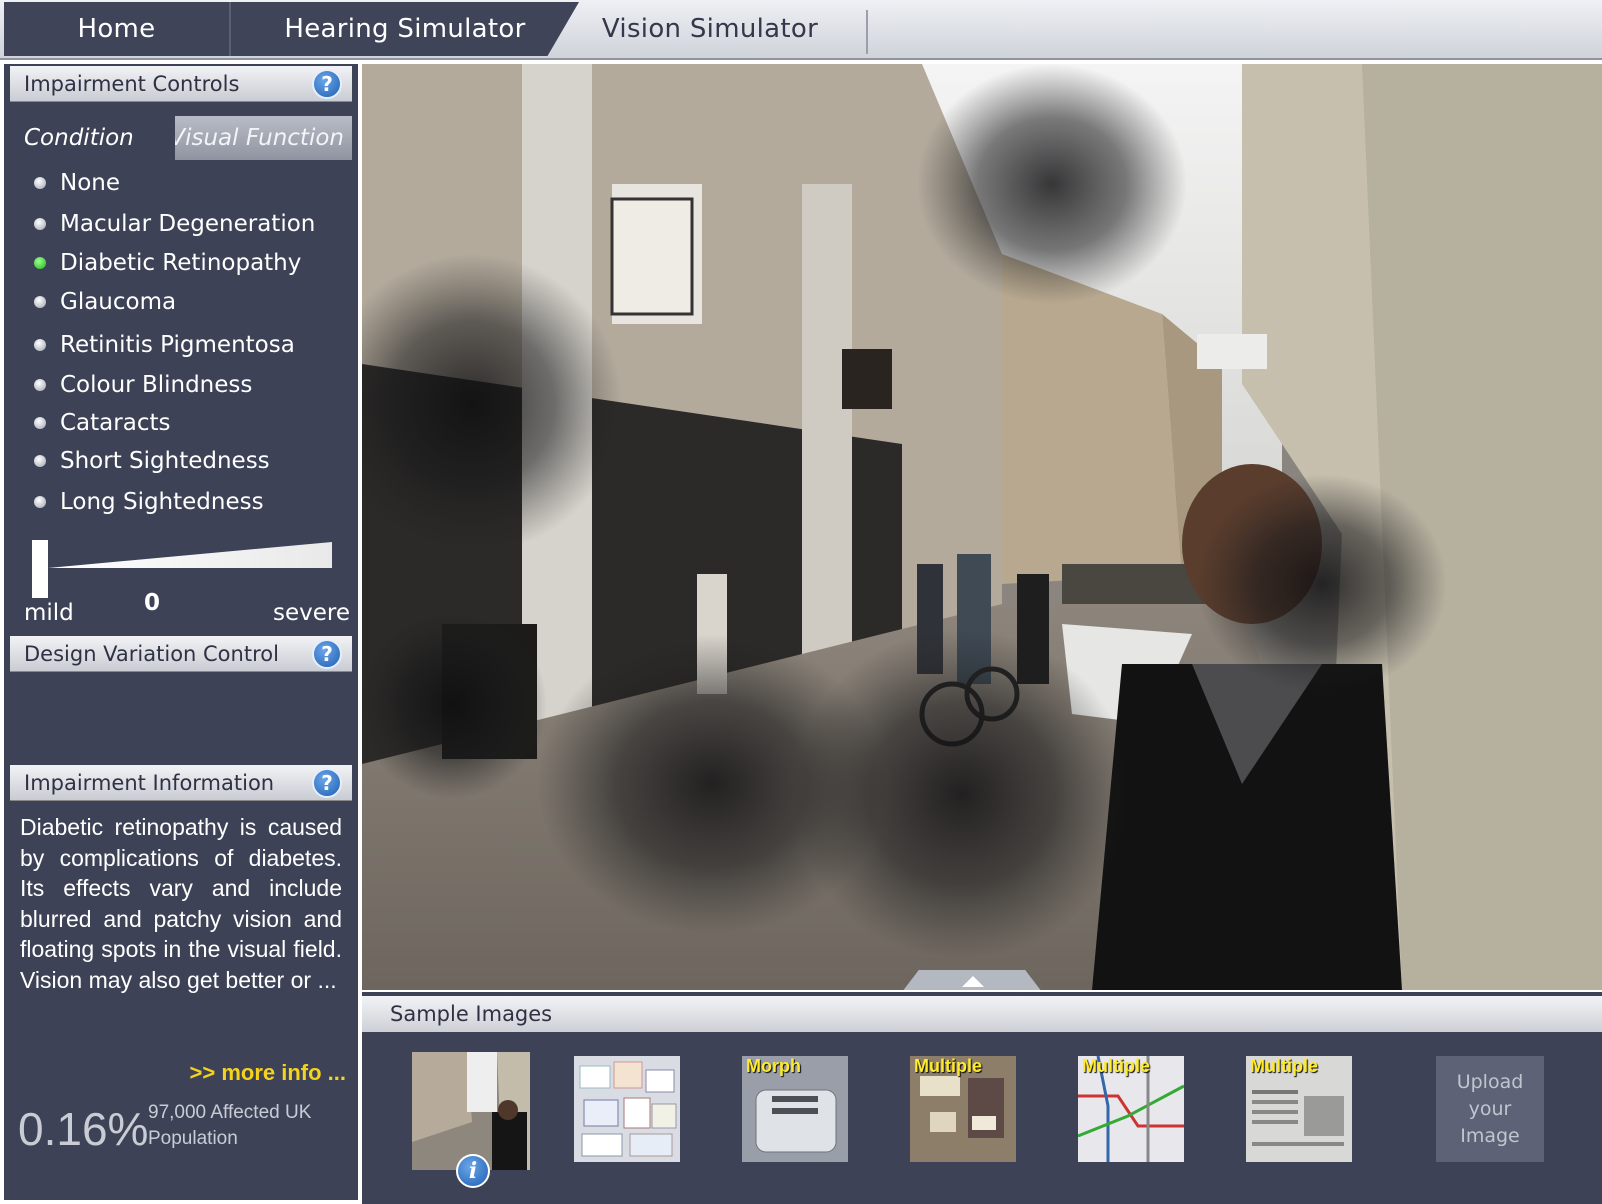 This screenshot has height=1204, width=1602. Describe the element at coordinates (92, 138) in the screenshot. I see `tab-condition: Condition` at that location.